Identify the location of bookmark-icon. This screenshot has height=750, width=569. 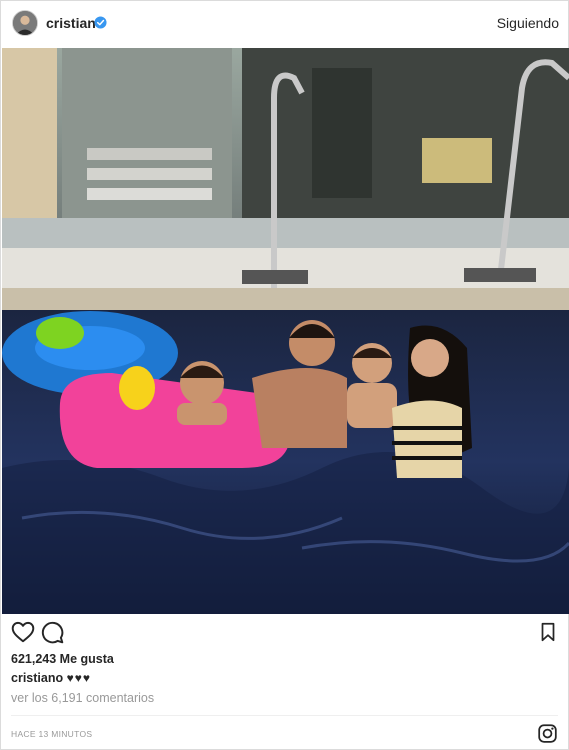
(548, 632).